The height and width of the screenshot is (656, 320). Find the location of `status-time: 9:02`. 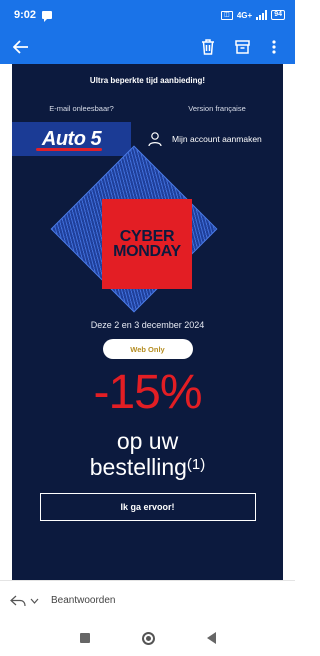

status-time: 9:02 is located at coordinates (25, 15).